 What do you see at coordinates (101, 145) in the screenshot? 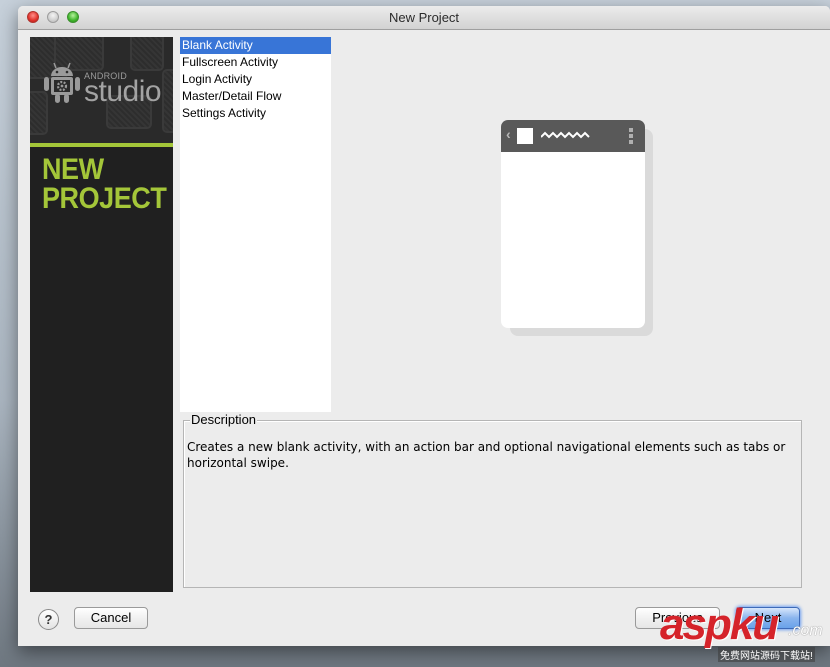
I see `accent-divider` at bounding box center [101, 145].